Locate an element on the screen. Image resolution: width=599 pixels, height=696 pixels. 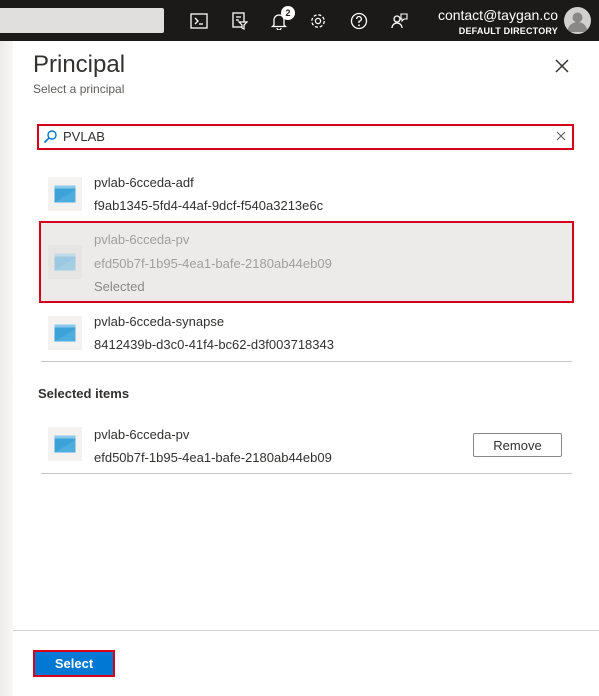
result-name: pvlab-6cceda-pv is located at coordinates (142, 239).